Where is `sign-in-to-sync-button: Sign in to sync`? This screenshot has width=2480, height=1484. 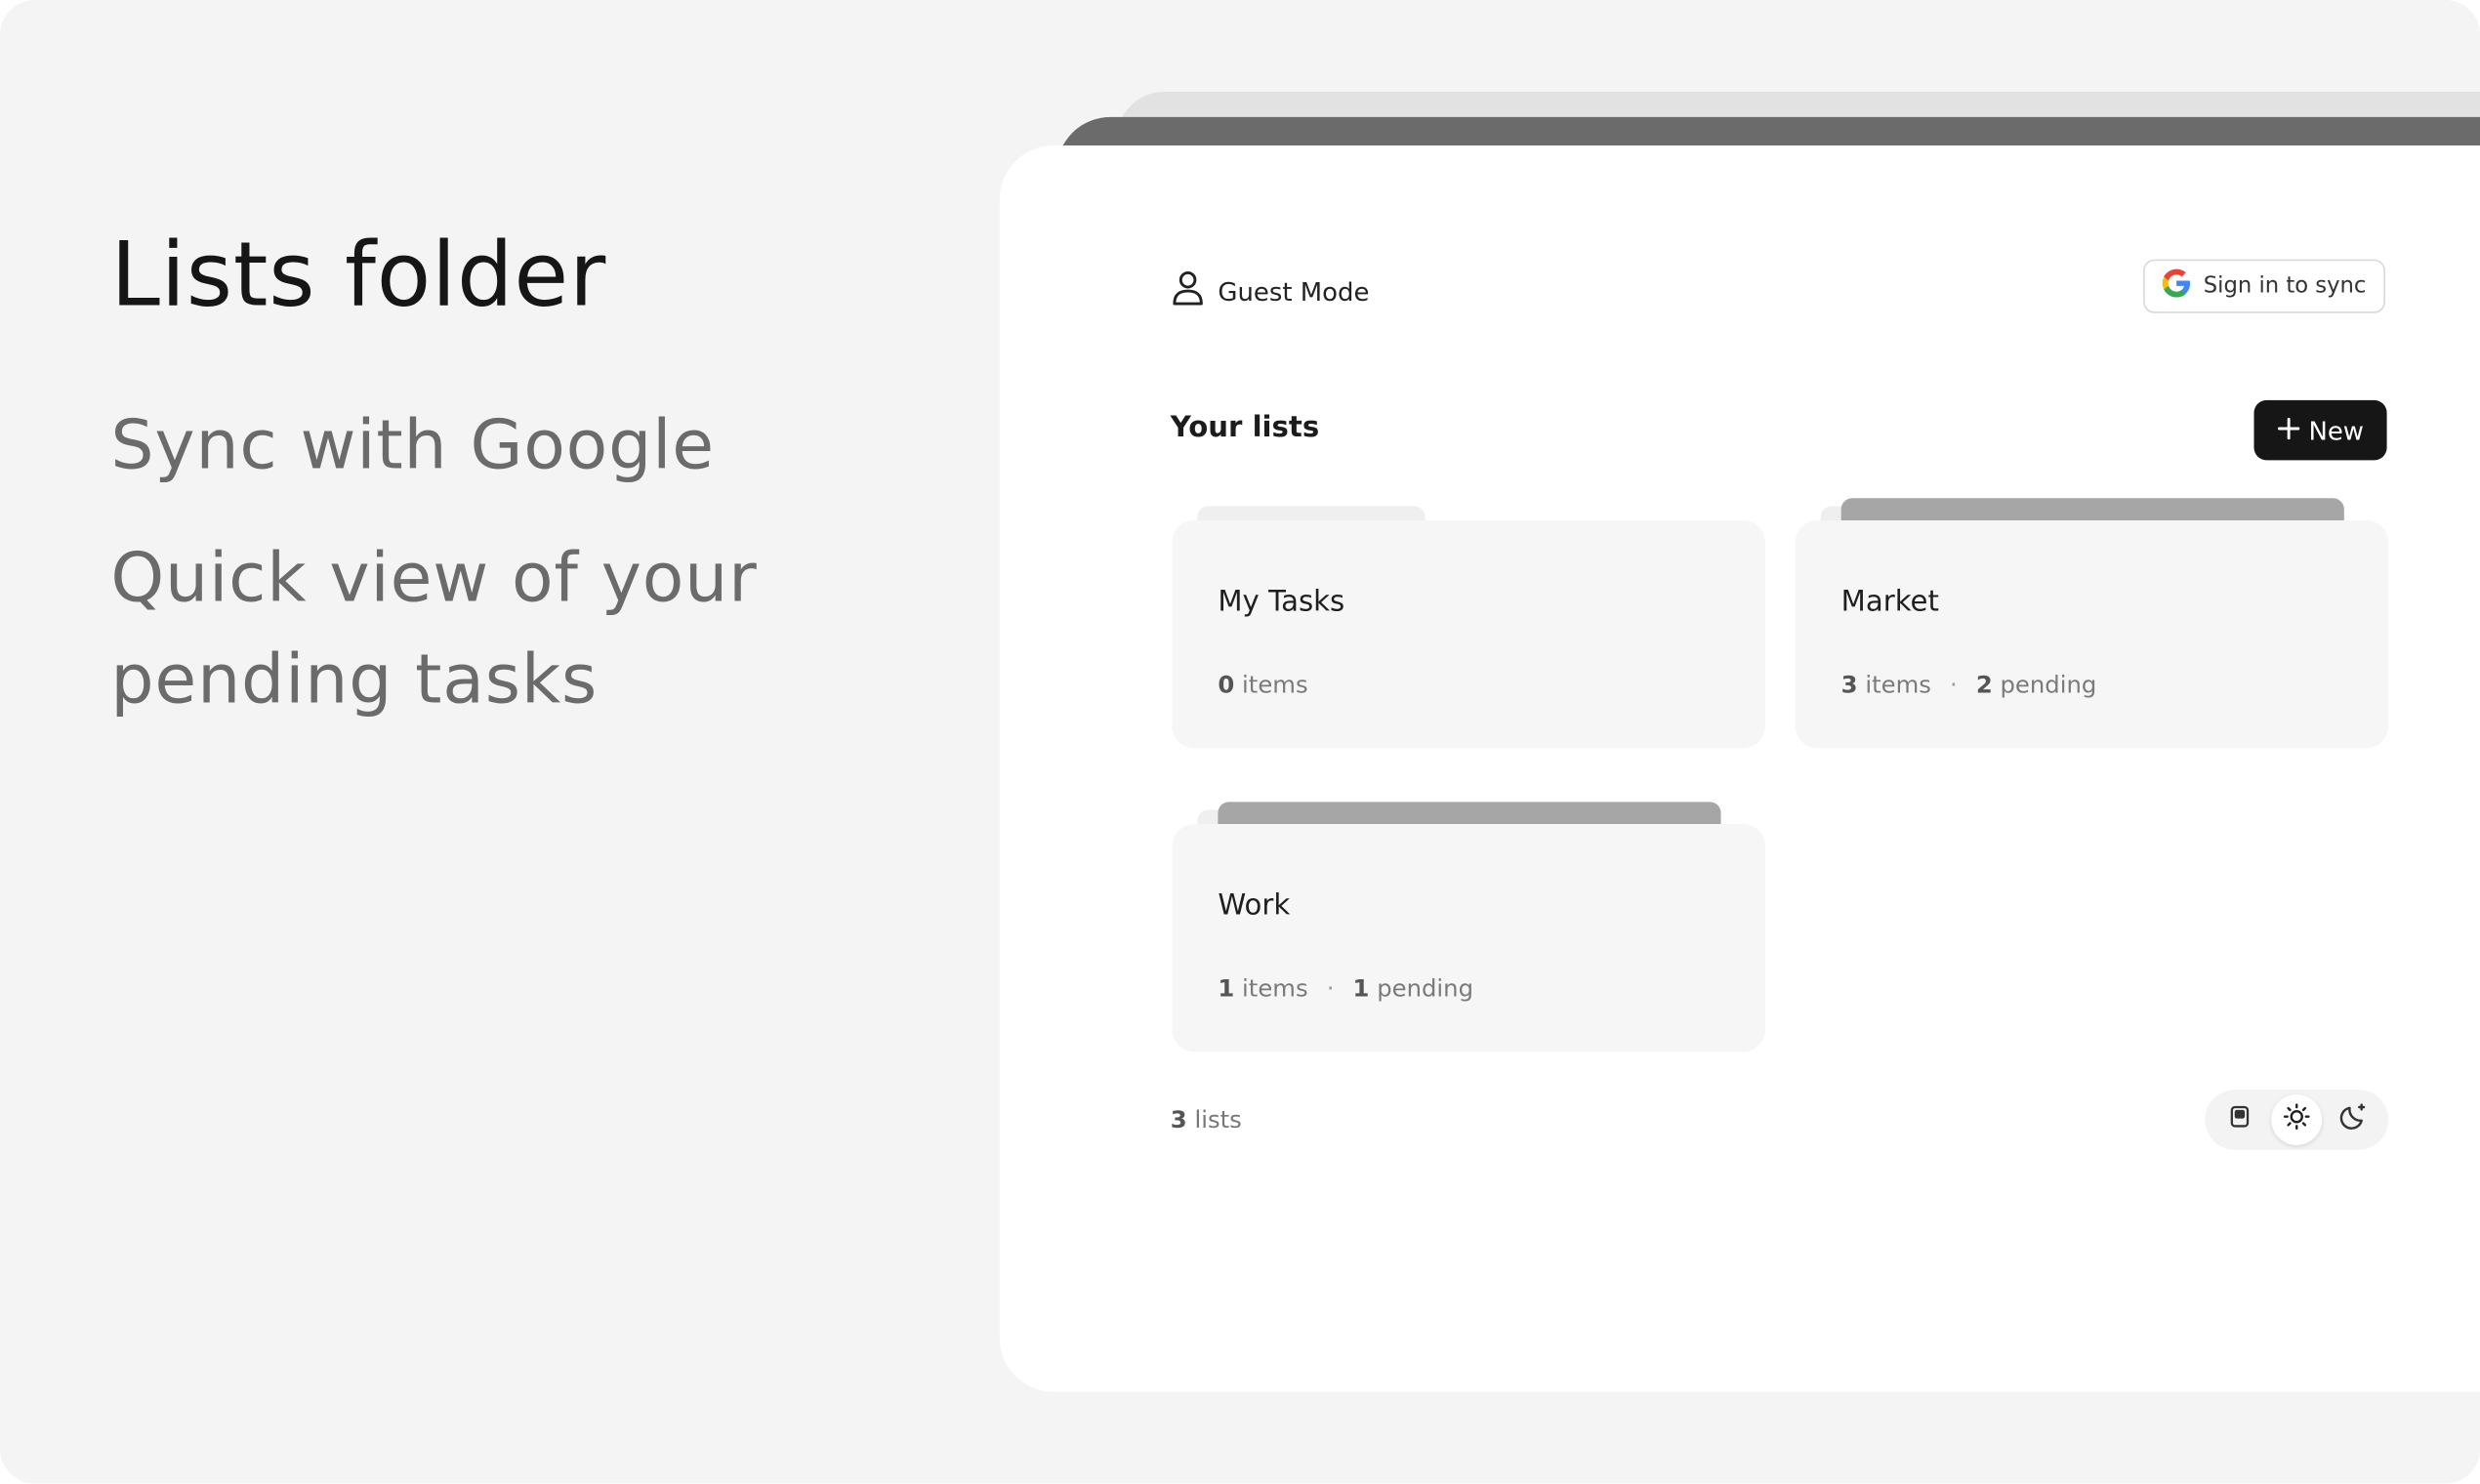
sign-in-to-sync-button: Sign in to sync is located at coordinates (2264, 286).